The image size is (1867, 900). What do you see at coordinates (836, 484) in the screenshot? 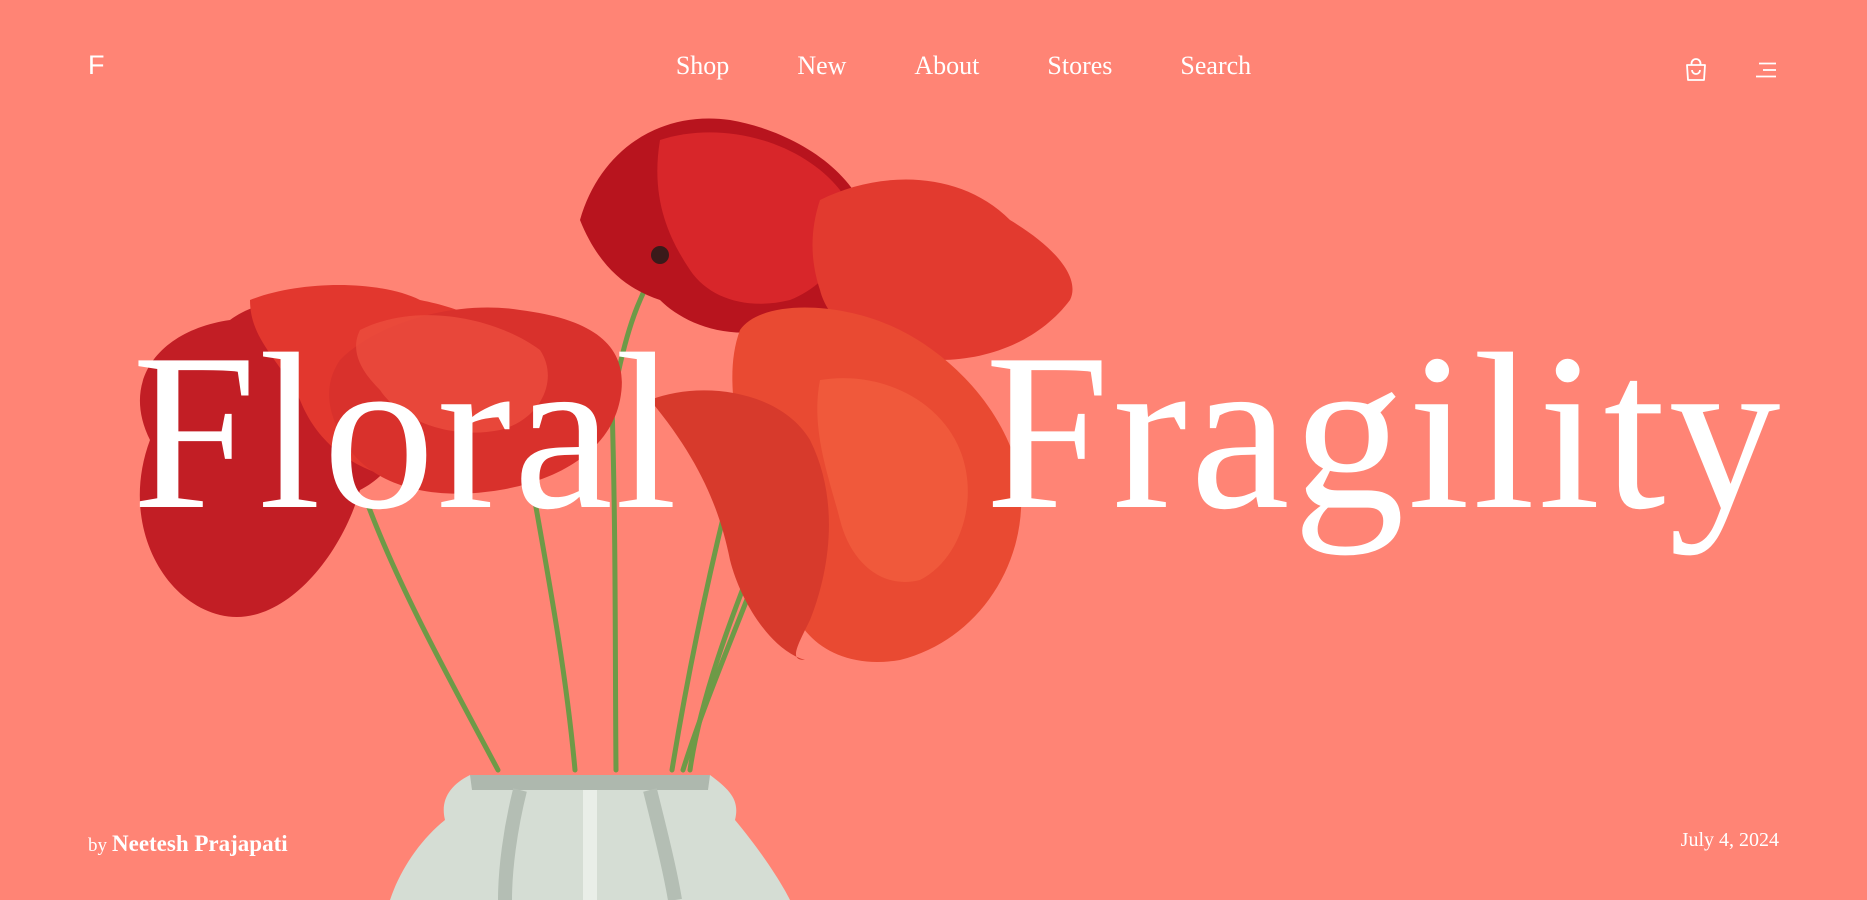
I see `poppy-right` at bounding box center [836, 484].